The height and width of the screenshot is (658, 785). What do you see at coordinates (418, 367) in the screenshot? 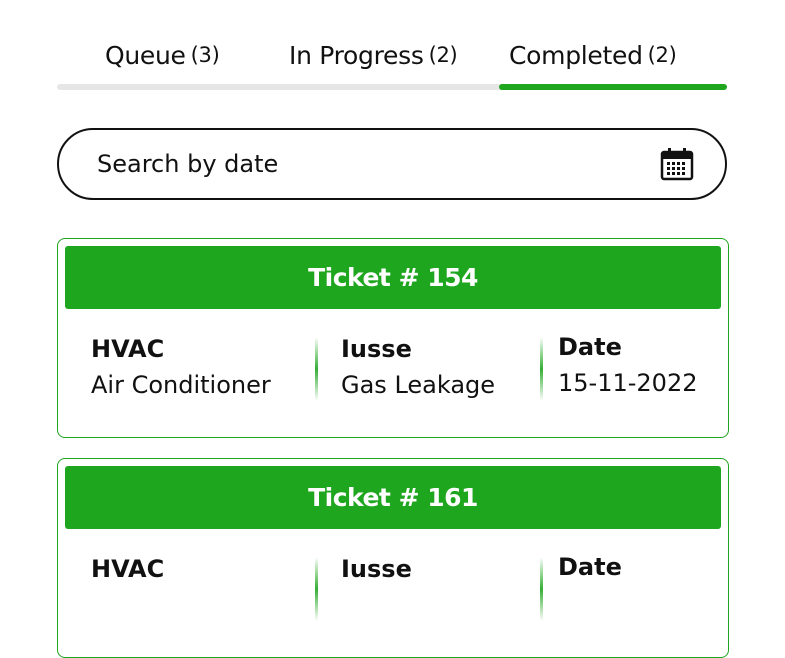
I see `ticket-issue: Iusse Gas Leakage` at bounding box center [418, 367].